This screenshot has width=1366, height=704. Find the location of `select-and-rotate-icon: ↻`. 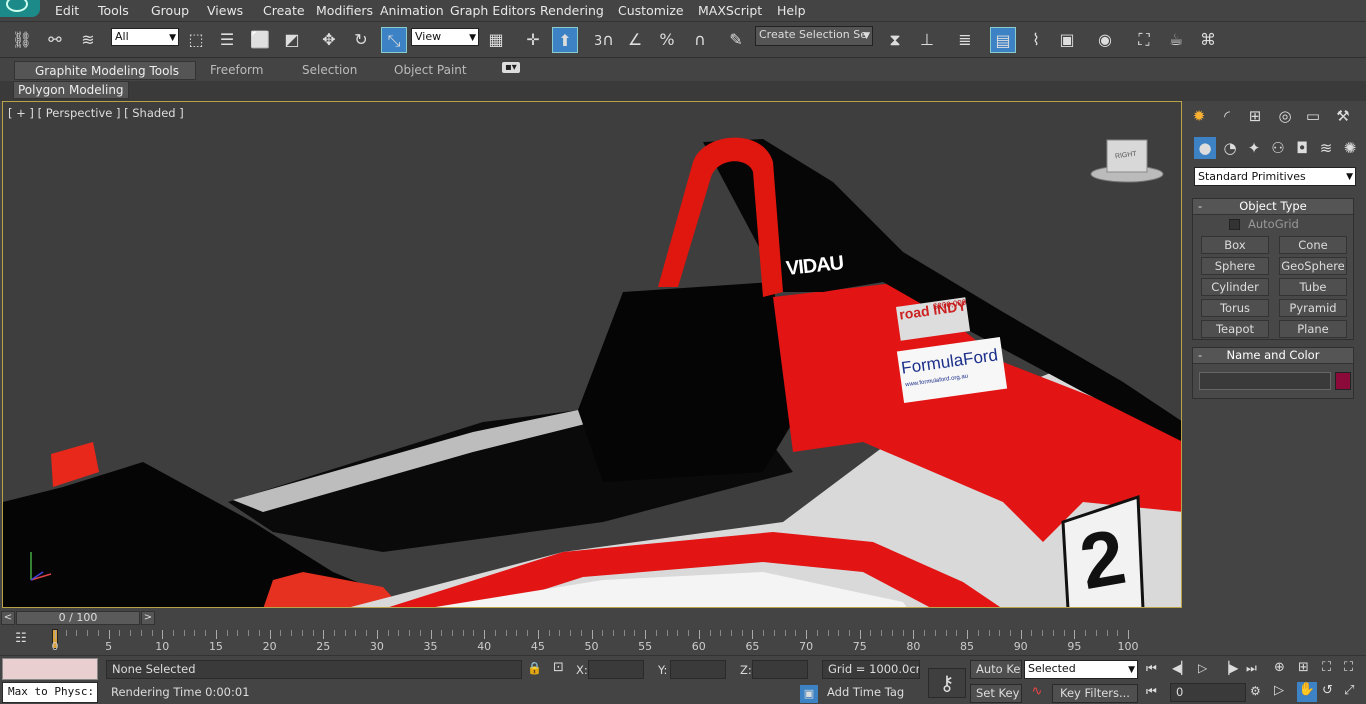

select-and-rotate-icon: ↻ is located at coordinates (361, 40).